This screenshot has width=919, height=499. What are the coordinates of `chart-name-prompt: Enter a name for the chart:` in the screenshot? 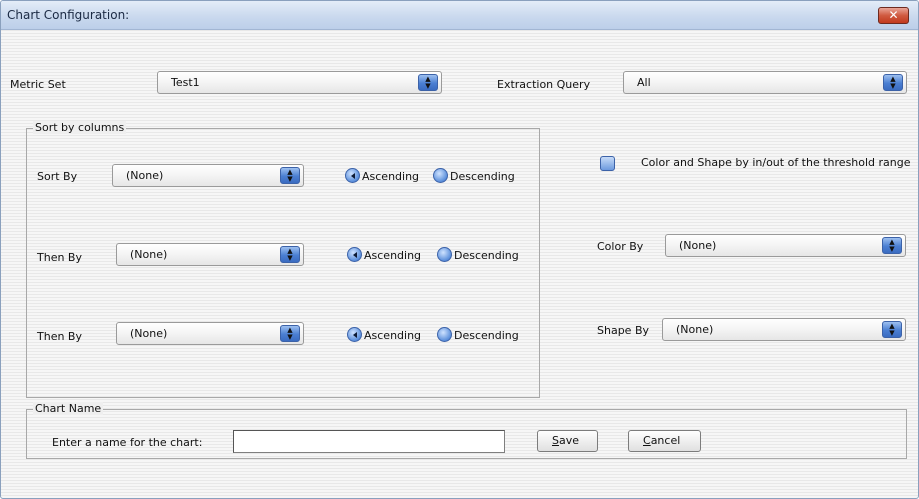 It's located at (127, 442).